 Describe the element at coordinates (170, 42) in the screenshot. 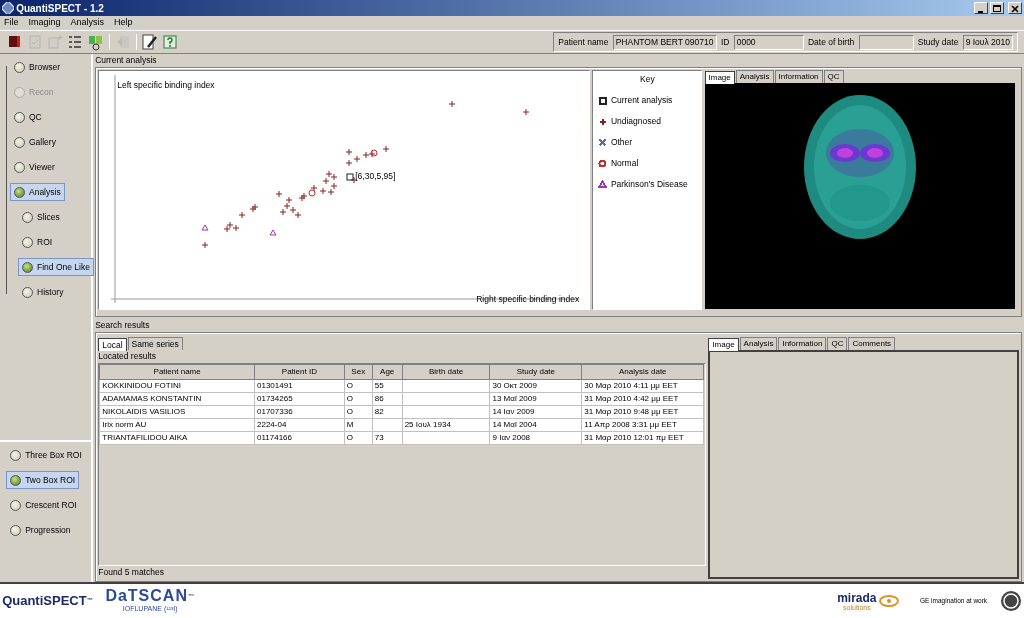

I see `help-icon` at that location.